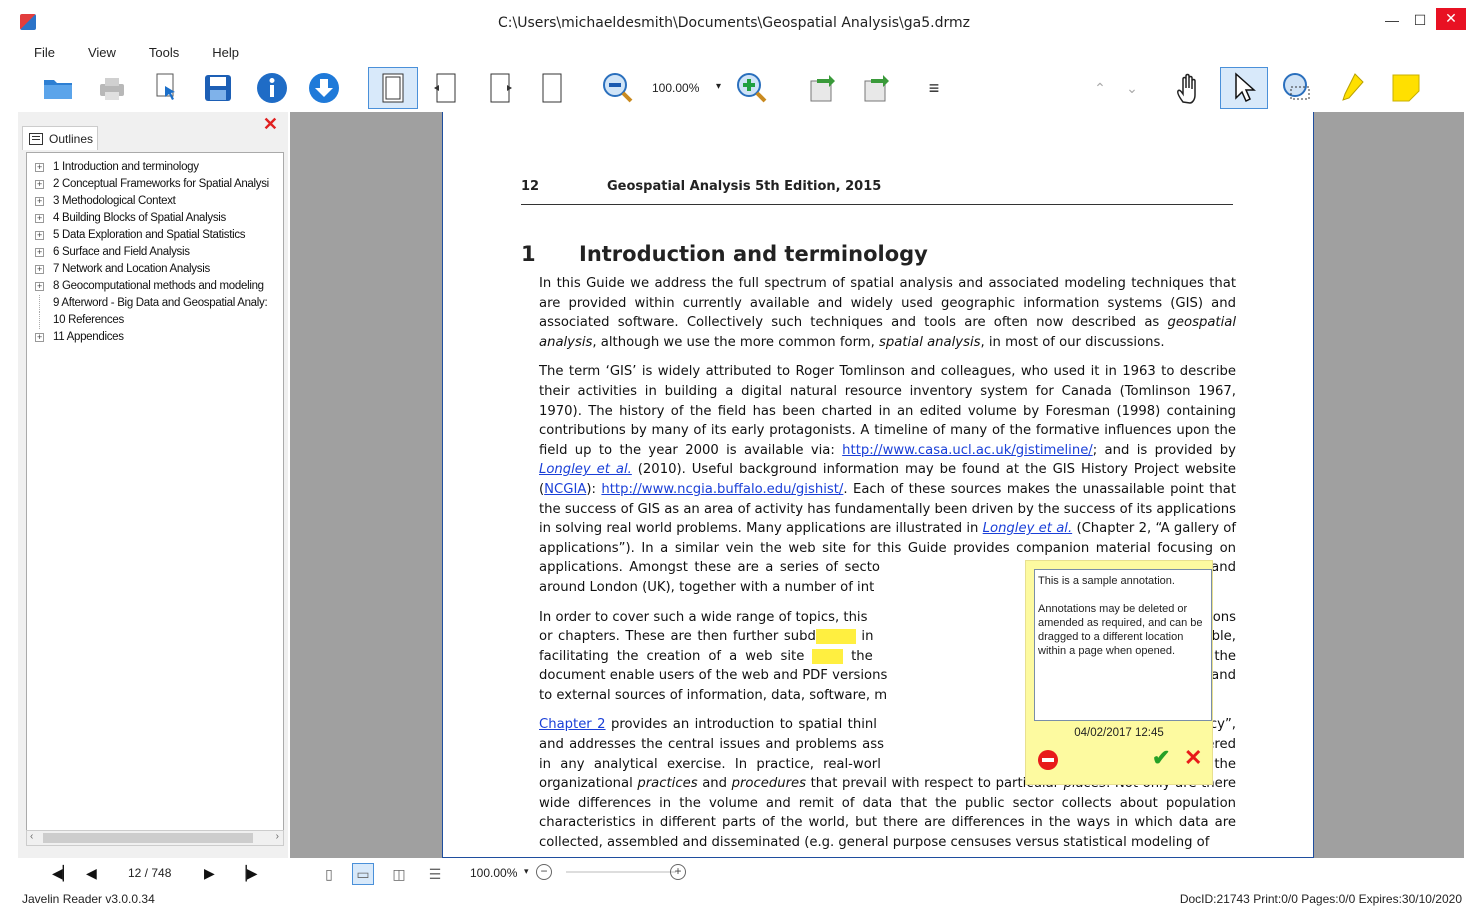  I want to click on zoom-minus-icon: −, so click(544, 872).